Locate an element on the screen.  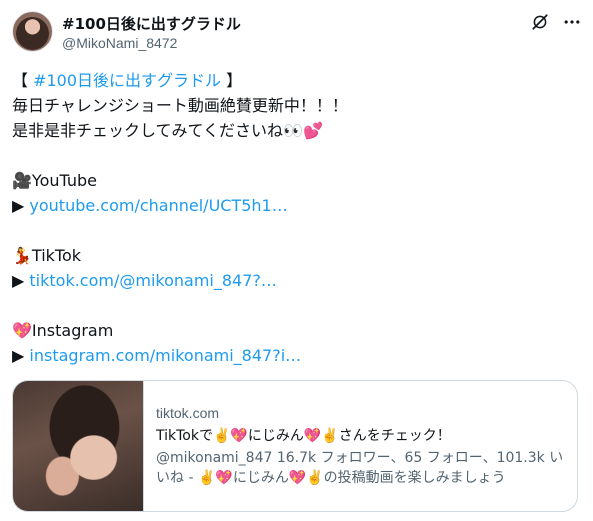
tweet-line-1: 【 #100日後に出すグラドル 】 is located at coordinates (294, 80).